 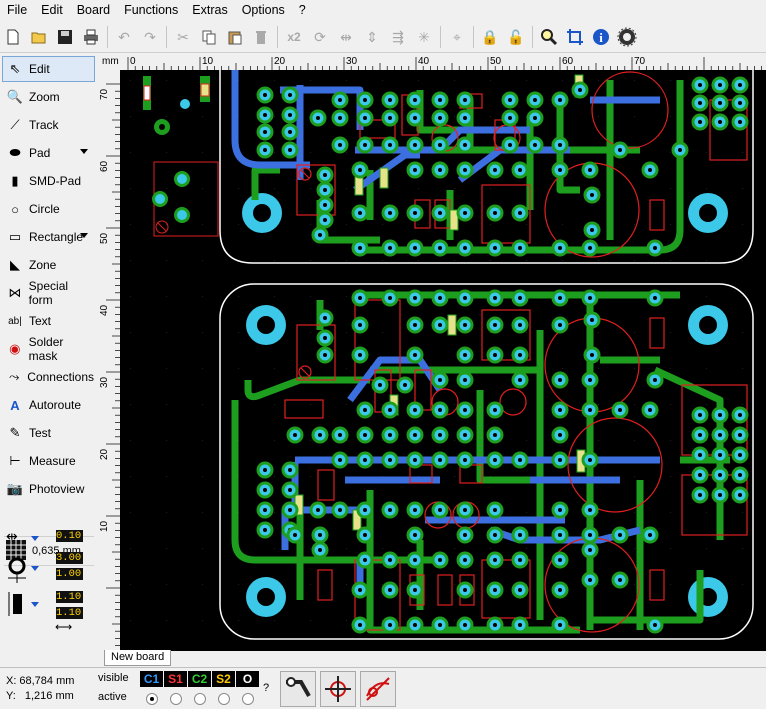 What do you see at coordinates (48, 433) in the screenshot?
I see `tool-test: ✎ Test` at bounding box center [48, 433].